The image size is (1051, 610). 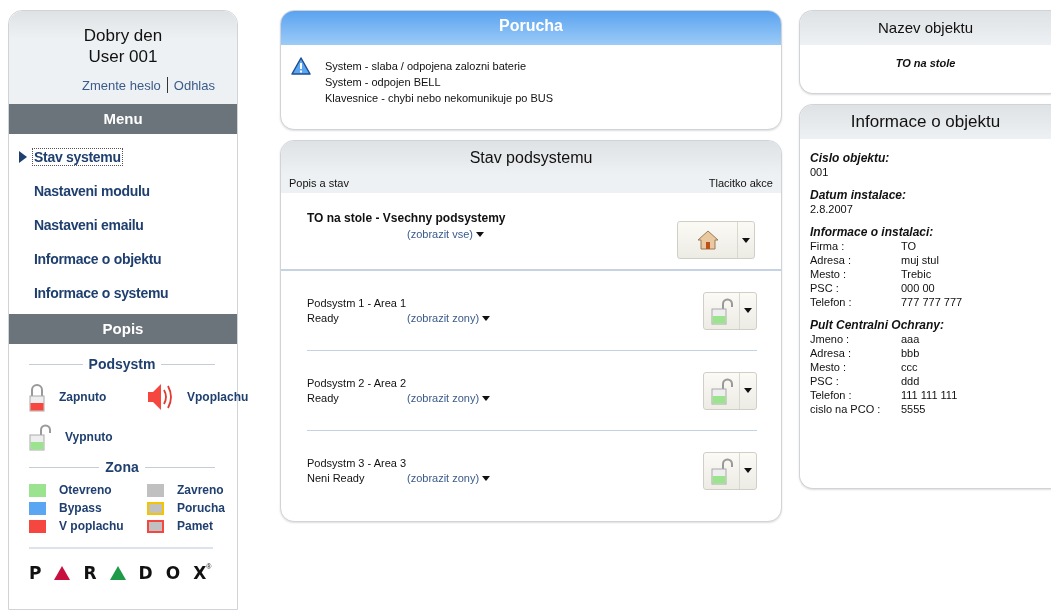 I want to click on info-label: cislo na PCO :, so click(x=846, y=409).